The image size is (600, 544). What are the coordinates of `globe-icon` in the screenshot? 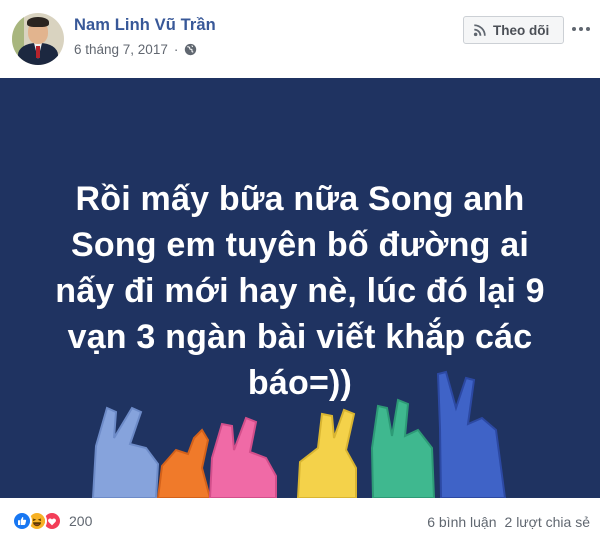 It's located at (190, 49).